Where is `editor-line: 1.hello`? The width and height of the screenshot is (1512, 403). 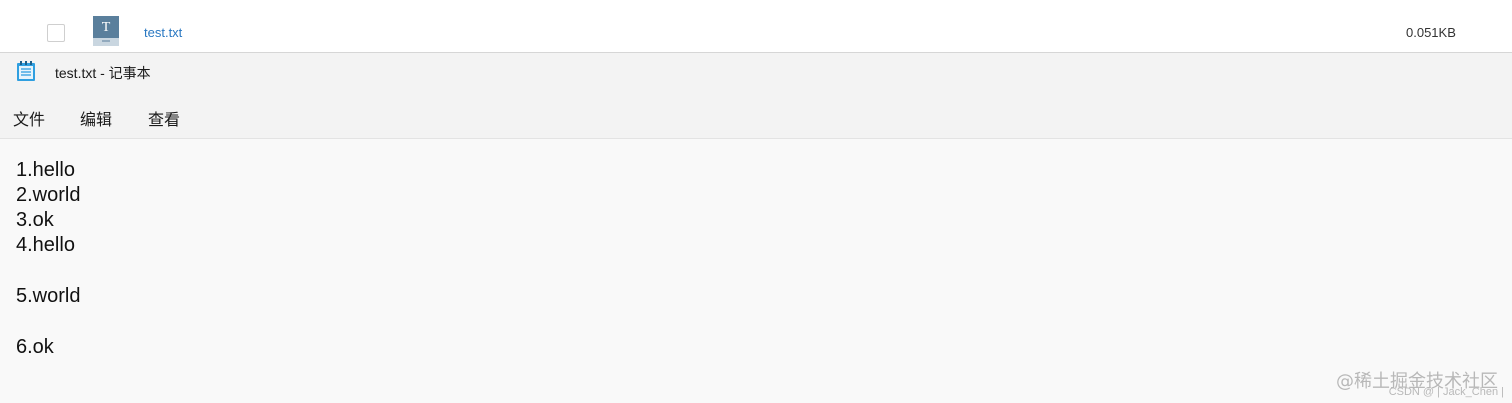
editor-line: 1.hello is located at coordinates (45, 170).